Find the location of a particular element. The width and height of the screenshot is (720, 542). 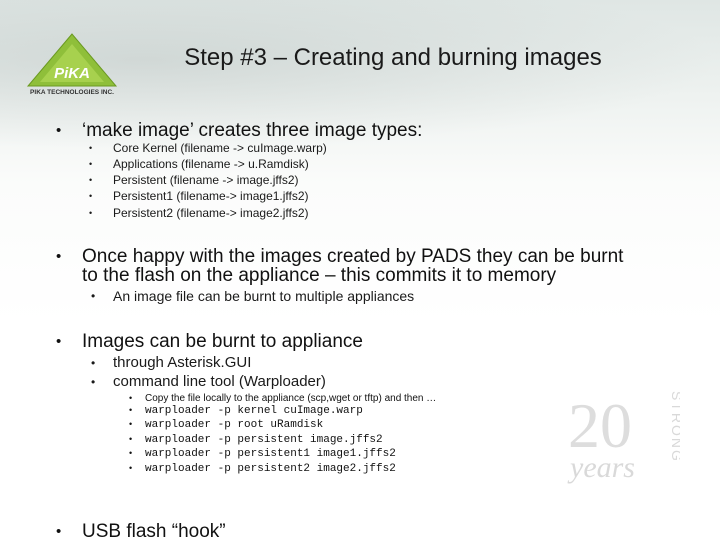

list-item: • Persistent (filename -> image.jffs2) is located at coordinates (194, 180).